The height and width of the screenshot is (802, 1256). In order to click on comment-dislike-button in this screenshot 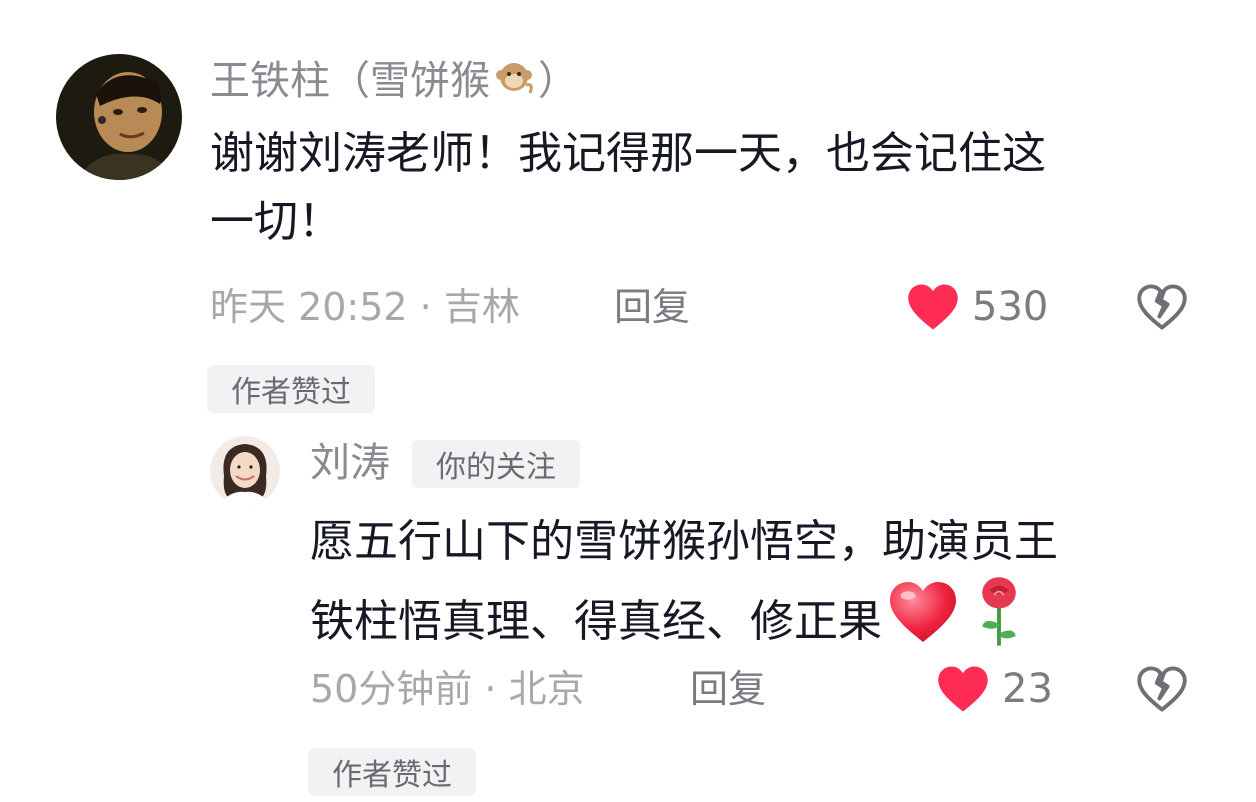, I will do `click(1162, 307)`.